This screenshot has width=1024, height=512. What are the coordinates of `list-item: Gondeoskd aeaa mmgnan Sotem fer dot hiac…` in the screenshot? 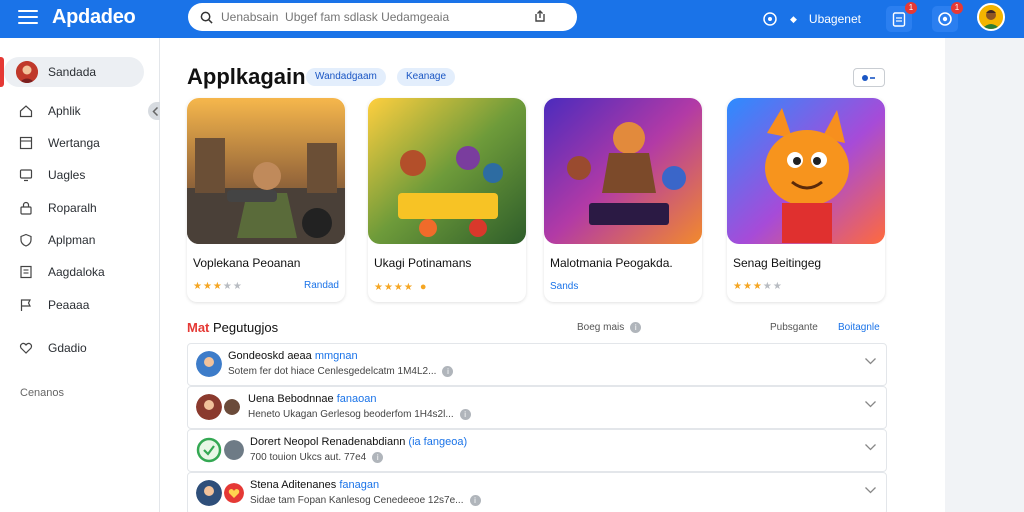 It's located at (537, 364).